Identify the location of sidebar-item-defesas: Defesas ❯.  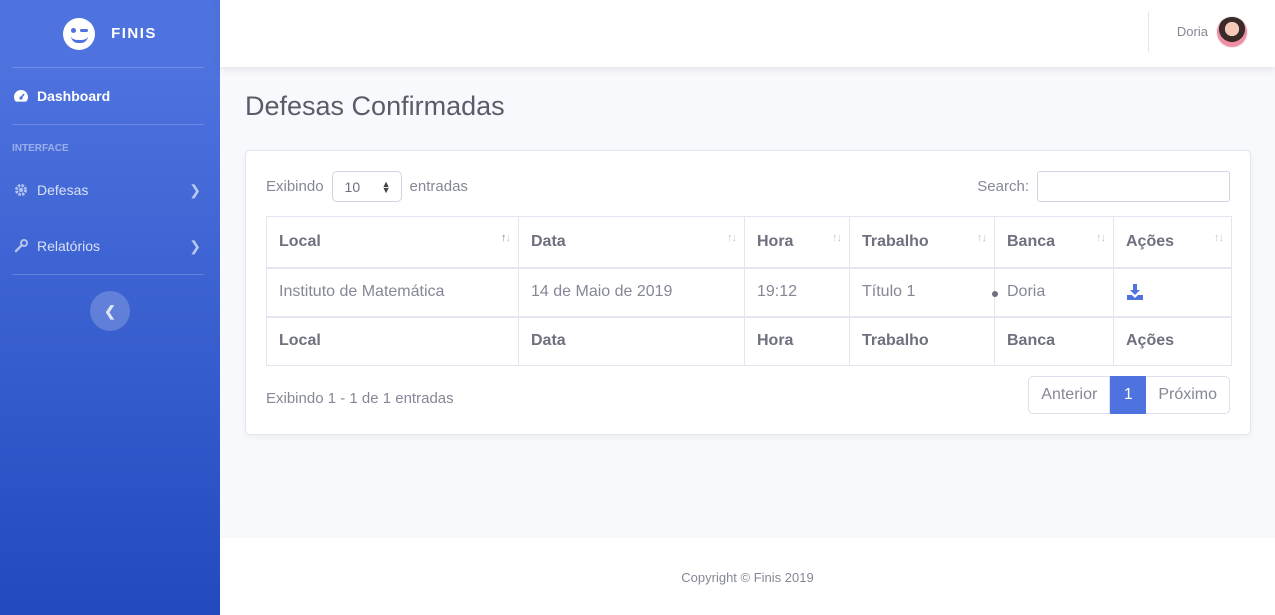
(110, 190).